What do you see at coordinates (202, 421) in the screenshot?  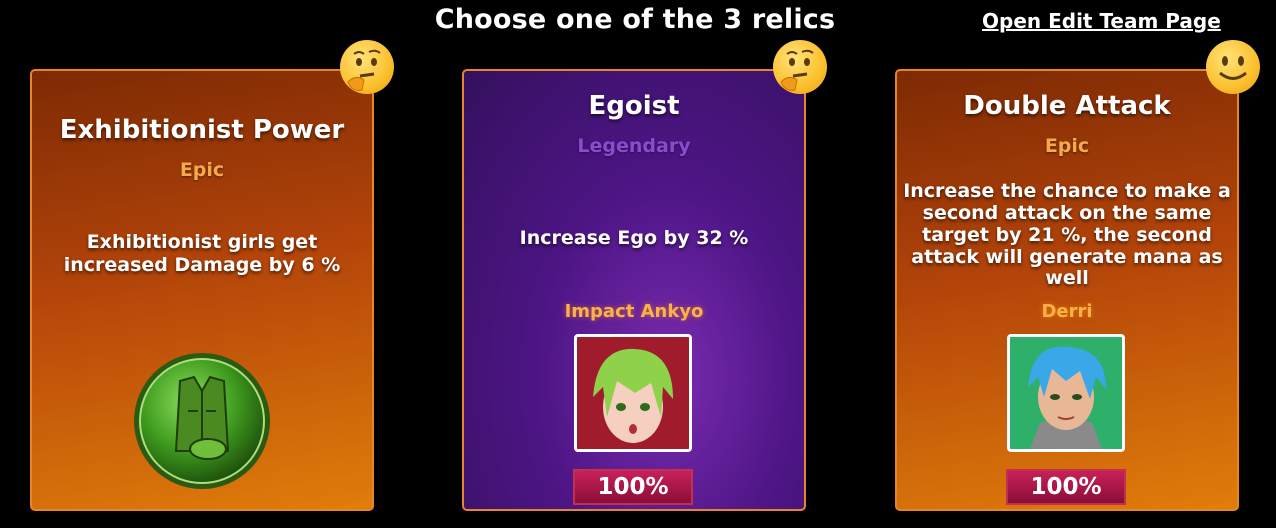 I see `jacket-relic-icon` at bounding box center [202, 421].